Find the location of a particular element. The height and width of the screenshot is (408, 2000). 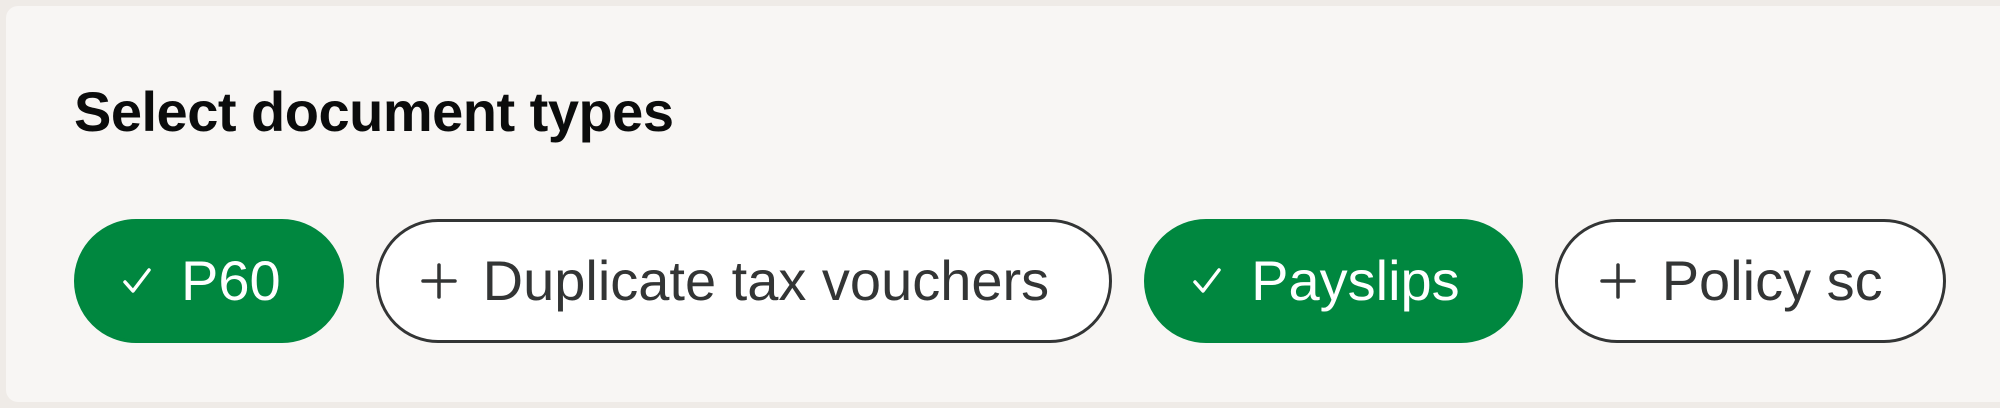

panel-title: Select document types is located at coordinates (374, 111).